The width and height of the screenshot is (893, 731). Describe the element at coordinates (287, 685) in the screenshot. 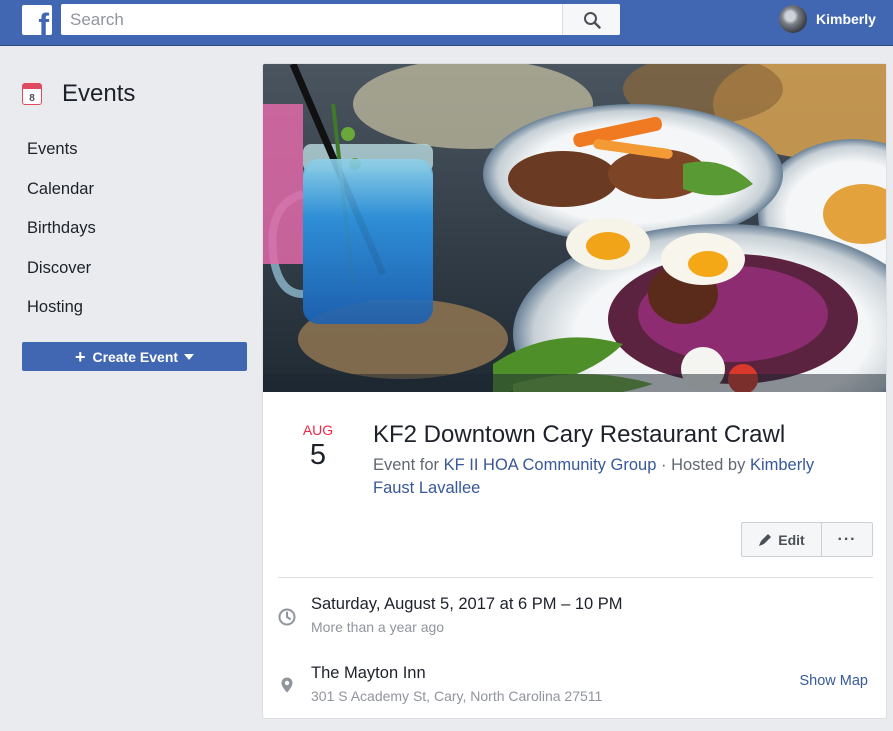

I see `location-pin-icon` at that location.